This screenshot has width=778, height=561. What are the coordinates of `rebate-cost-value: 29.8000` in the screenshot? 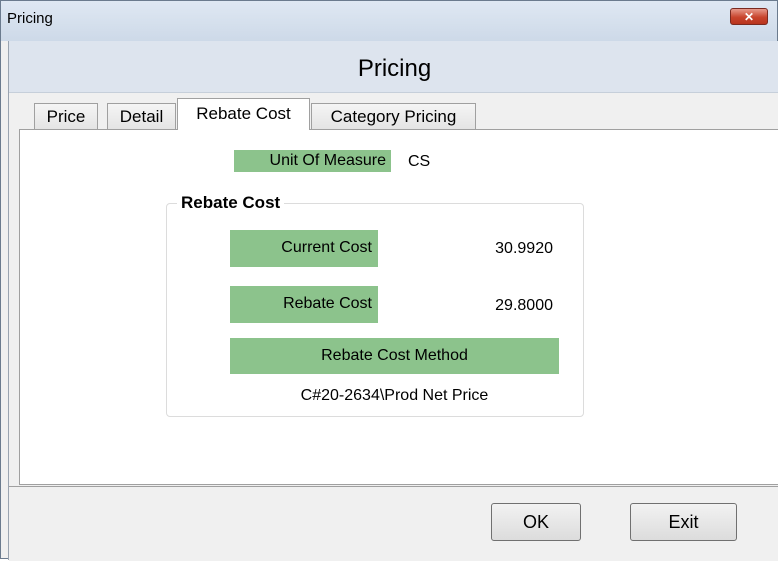 It's located at (480, 304).